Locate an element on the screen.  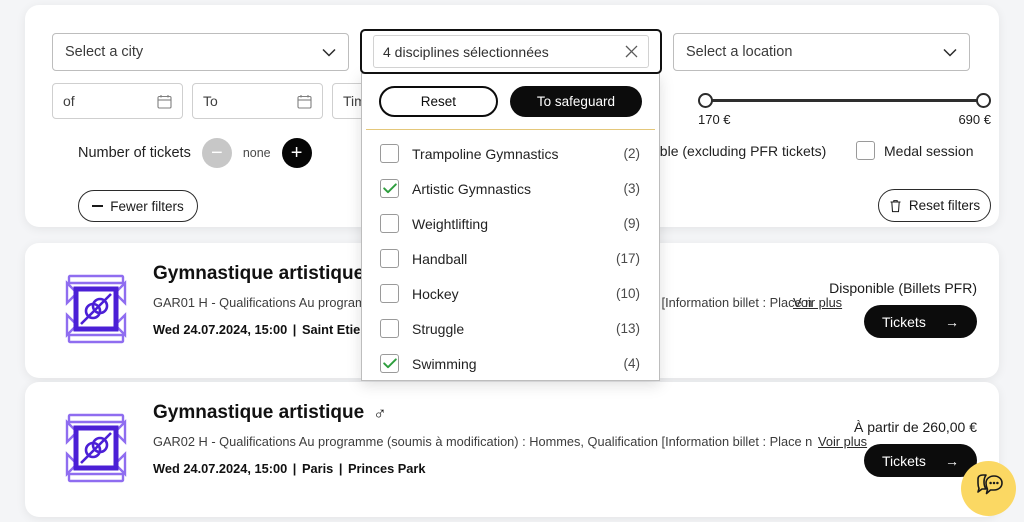
city-select-label: Select a city is located at coordinates (104, 52).